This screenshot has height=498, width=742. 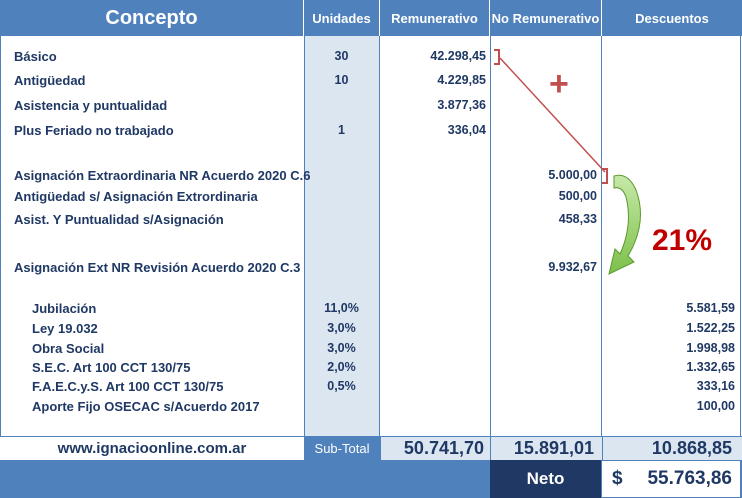 What do you see at coordinates (710, 367) in the screenshot?
I see `row-descuentos: 1.332,65` at bounding box center [710, 367].